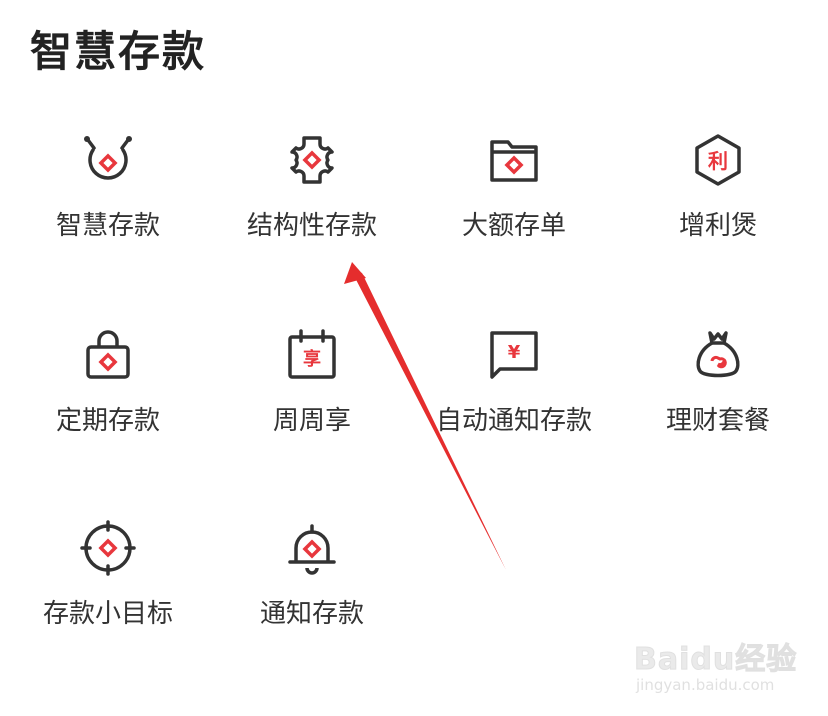 Image resolution: width=828 pixels, height=716 pixels. I want to click on smart-deposit-icon, so click(108, 160).